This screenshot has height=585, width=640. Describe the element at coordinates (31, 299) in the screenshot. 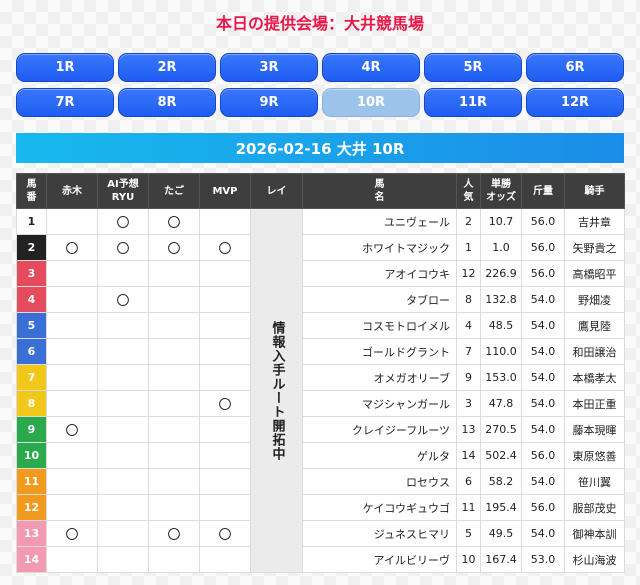

I see `horse-number: 4` at that location.